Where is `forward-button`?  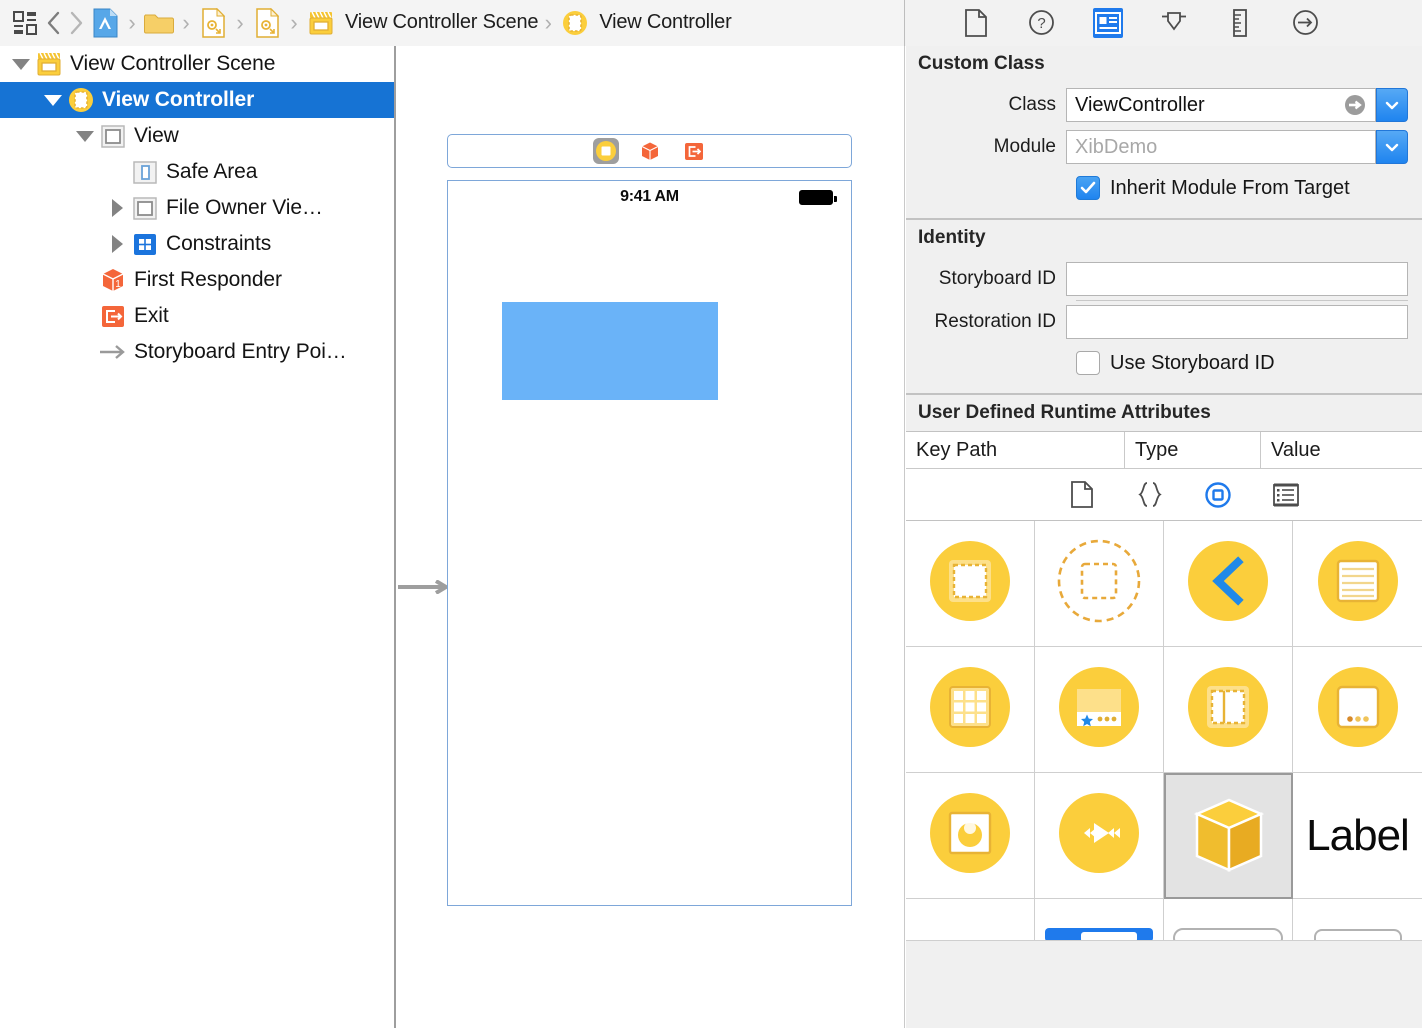
forward-button is located at coordinates (76, 23).